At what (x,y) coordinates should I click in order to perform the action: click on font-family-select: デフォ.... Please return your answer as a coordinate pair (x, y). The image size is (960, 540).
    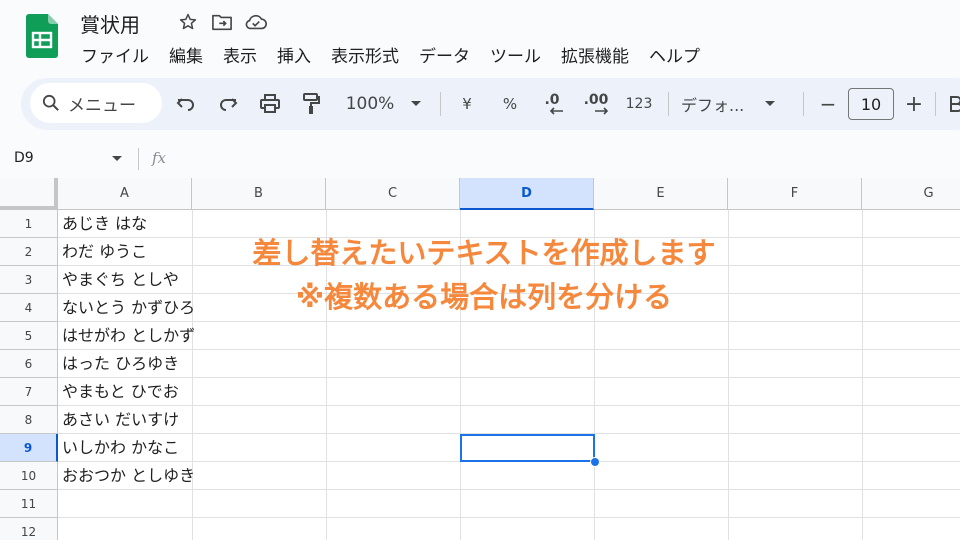
    Looking at the image, I should click on (736, 104).